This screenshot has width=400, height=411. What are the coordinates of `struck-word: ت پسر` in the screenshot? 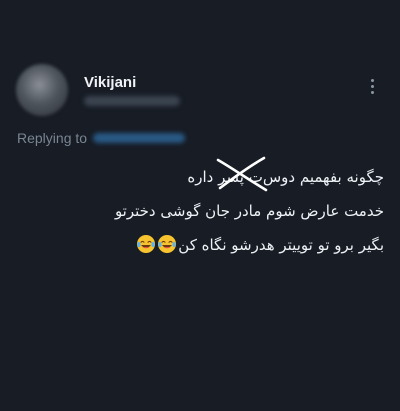 It's located at (242, 175).